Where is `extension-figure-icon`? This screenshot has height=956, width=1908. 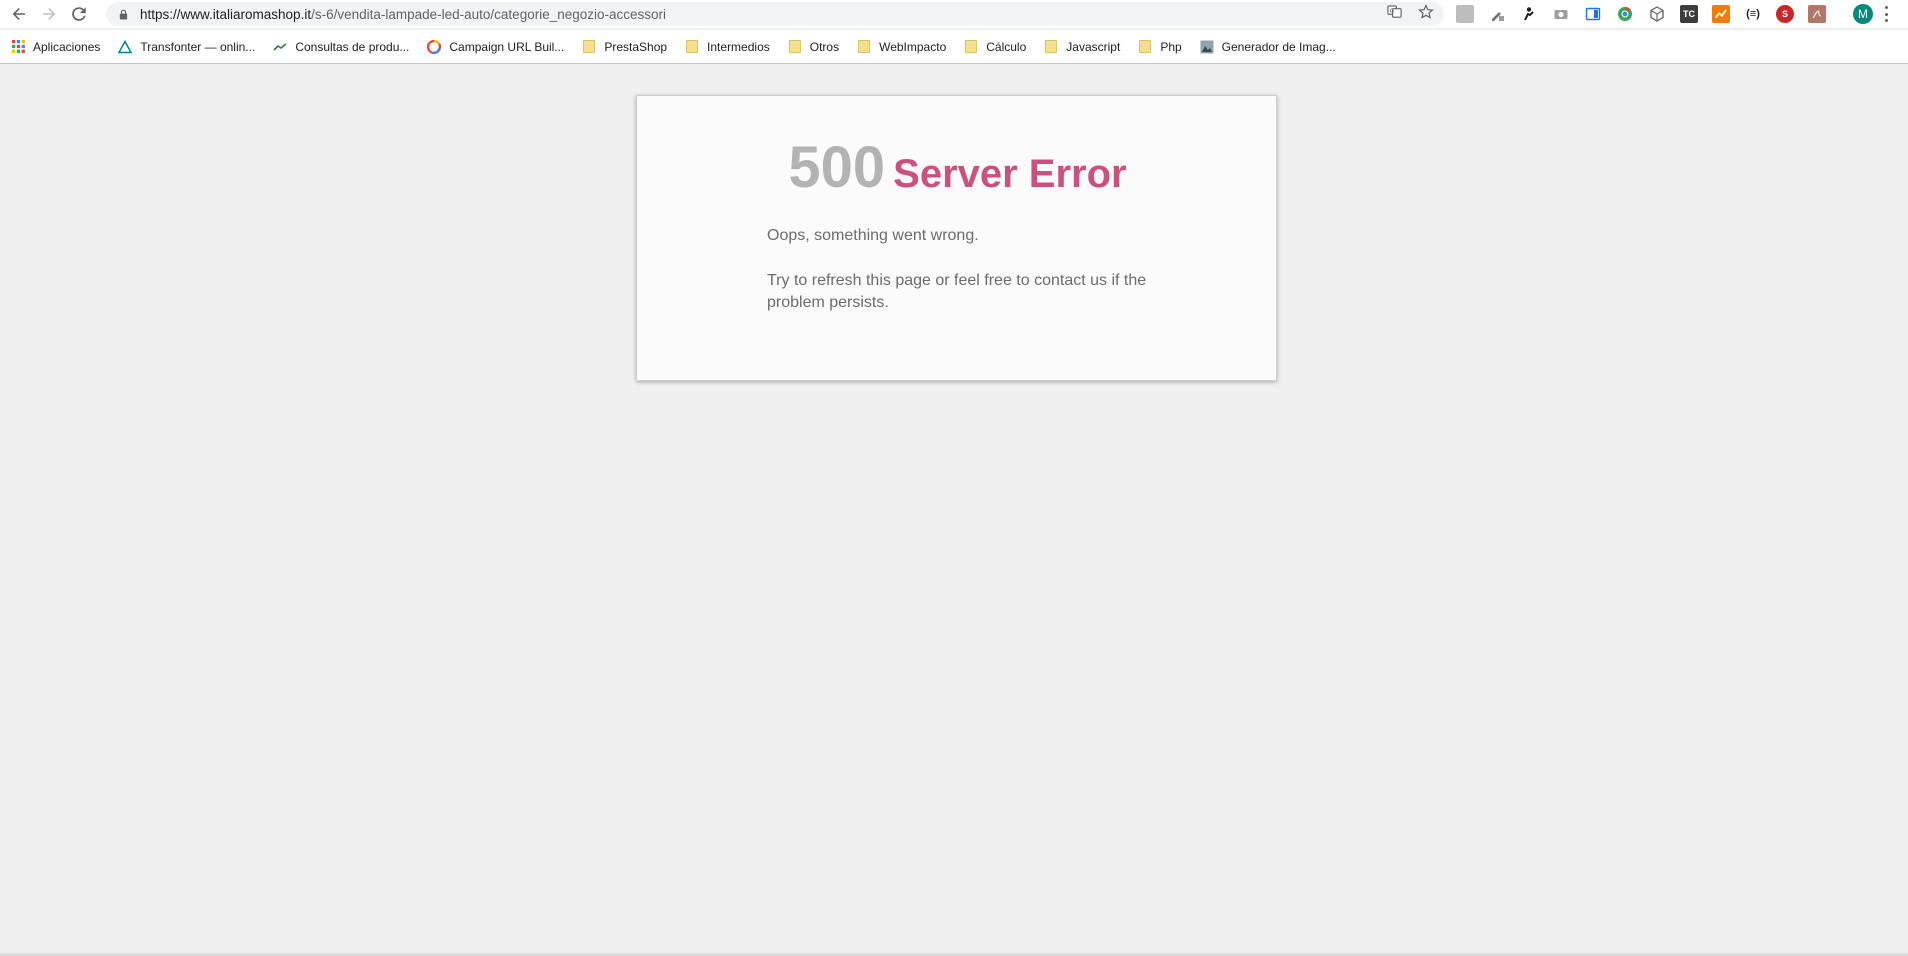 extension-figure-icon is located at coordinates (1529, 14).